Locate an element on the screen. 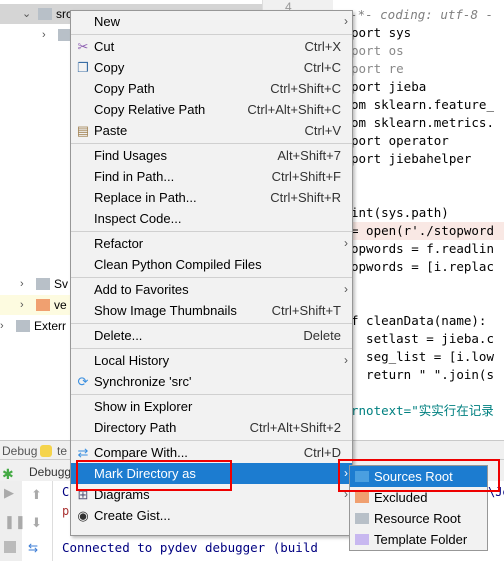  menu-item-mark-directory-as: Mark Directory as › is located at coordinates (211, 473).